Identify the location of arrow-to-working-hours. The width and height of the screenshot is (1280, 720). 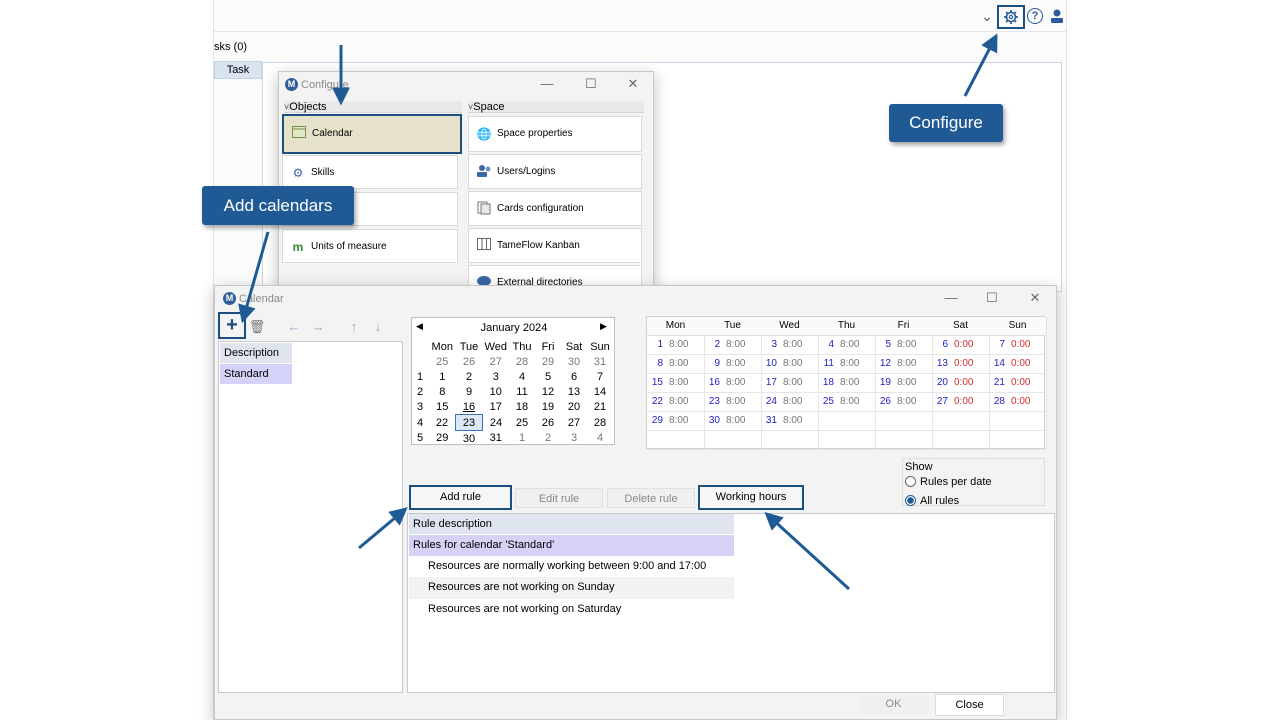
(807, 551).